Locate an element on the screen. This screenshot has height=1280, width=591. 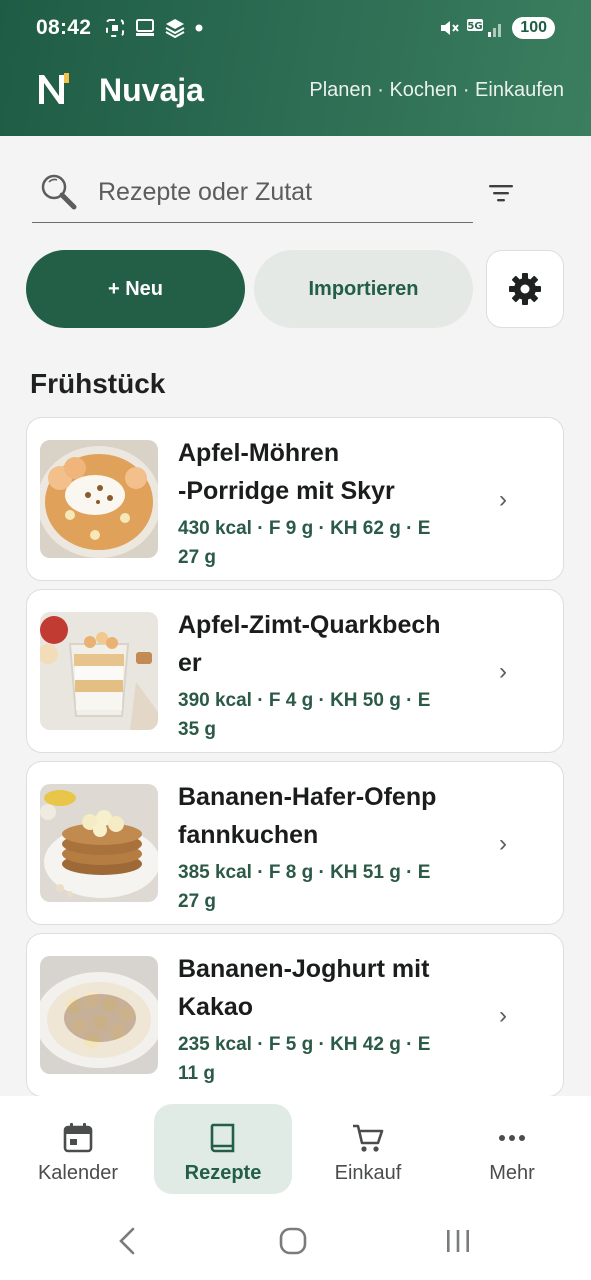
status-notification-icons is located at coordinates (154, 28).